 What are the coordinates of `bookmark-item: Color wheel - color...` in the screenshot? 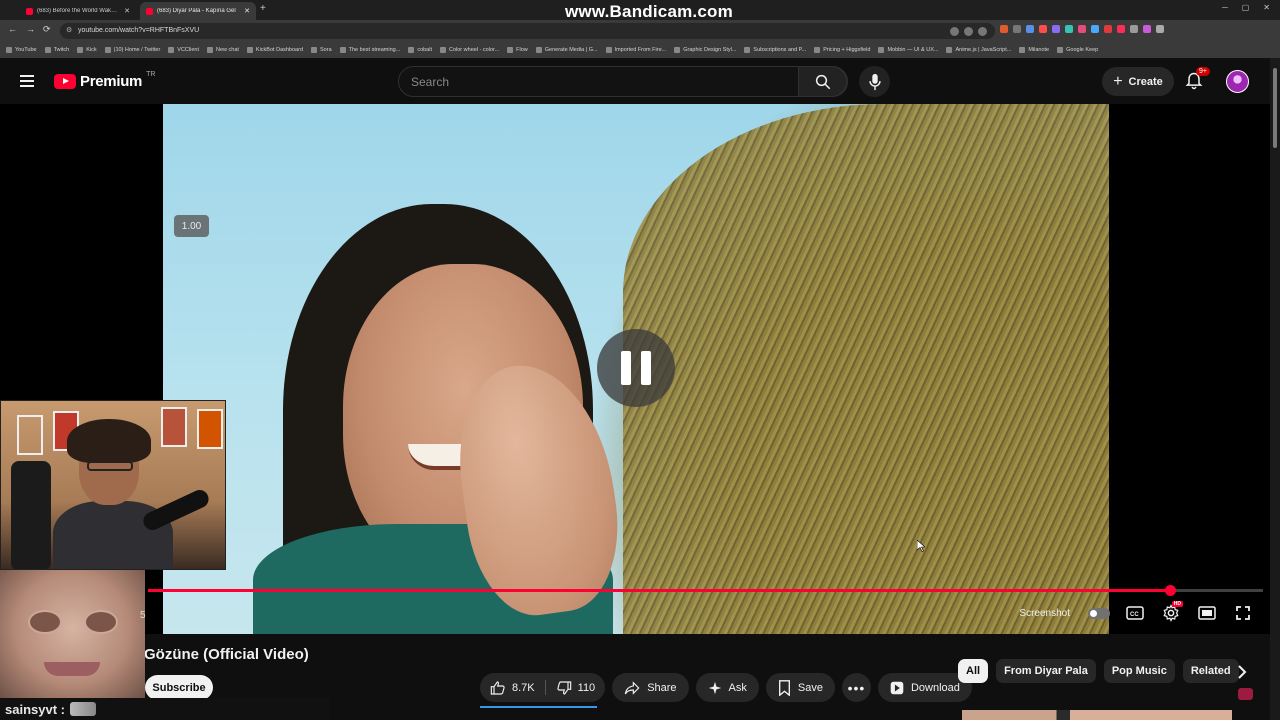 It's located at (469, 50).